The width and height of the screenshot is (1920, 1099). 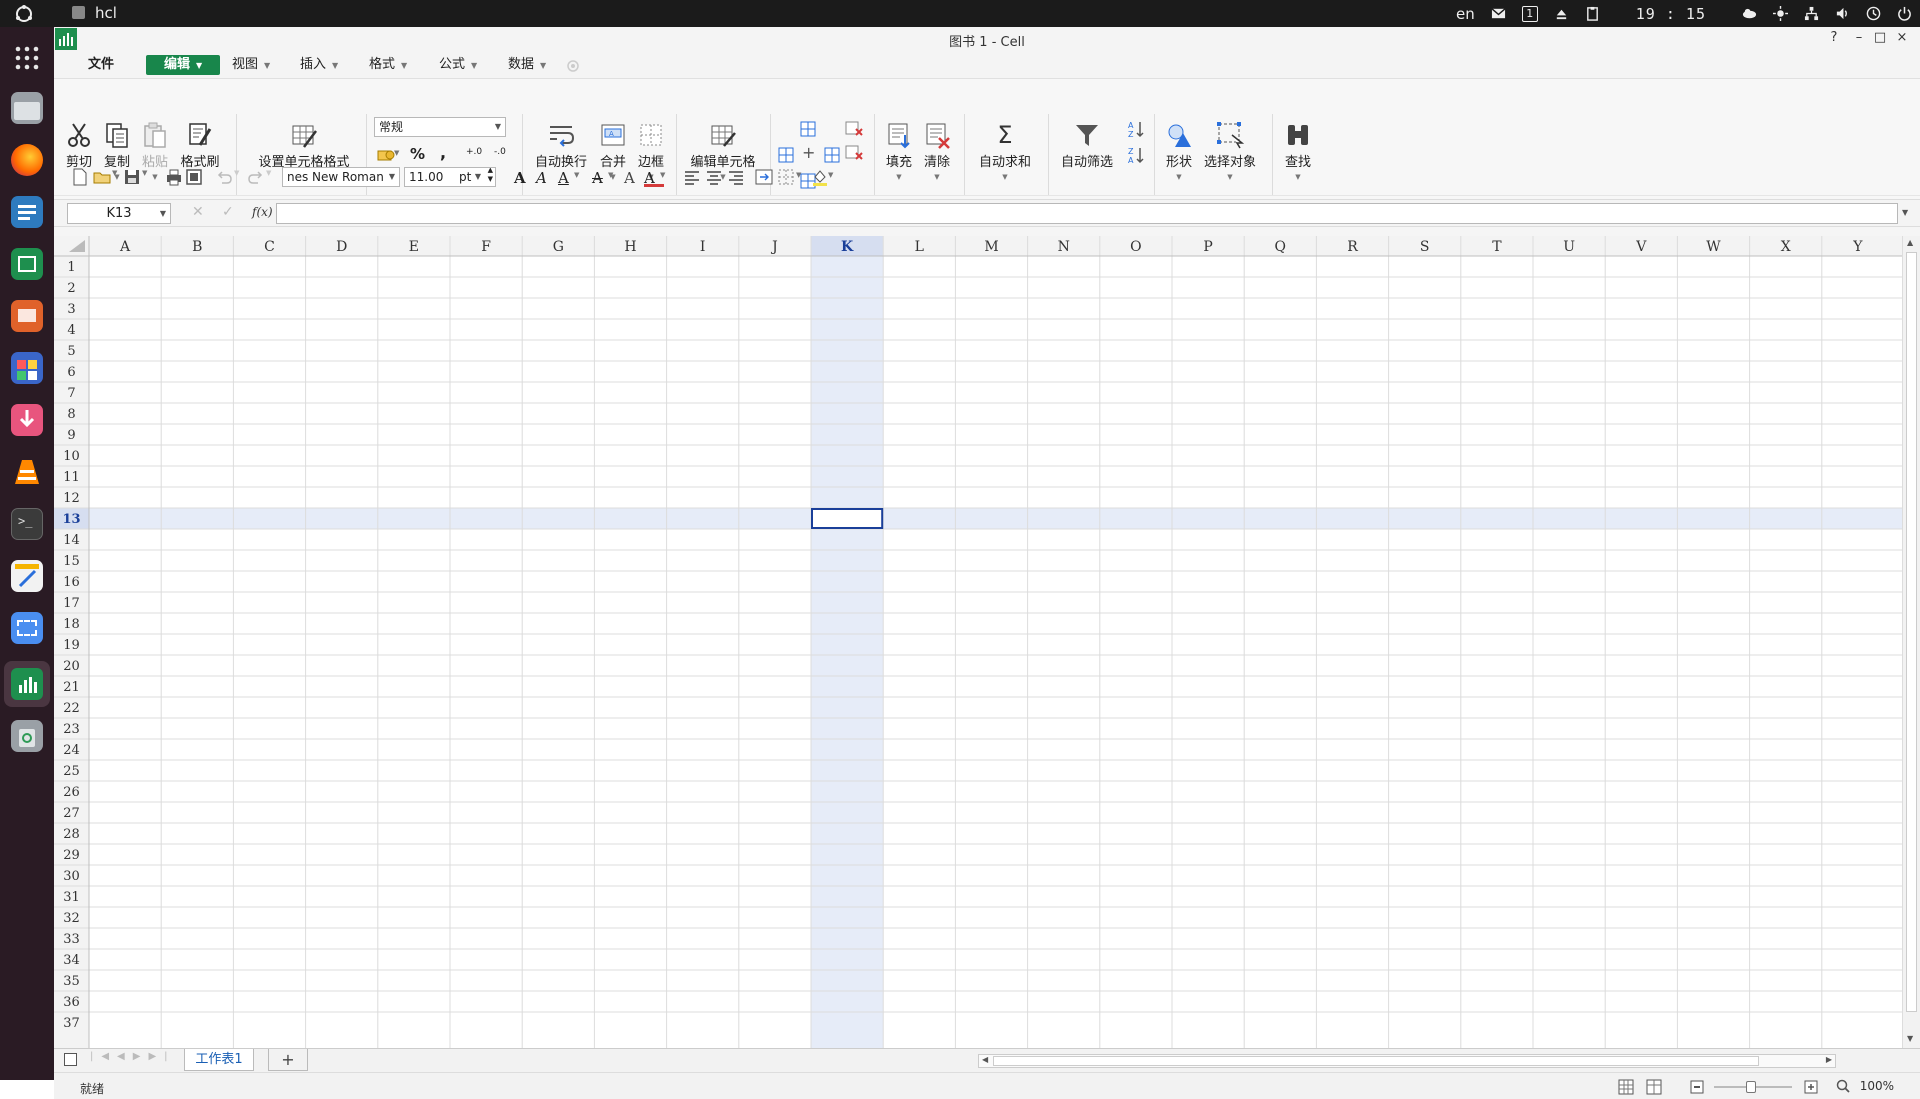 What do you see at coordinates (386, 155) in the screenshot?
I see `currency-icon` at bounding box center [386, 155].